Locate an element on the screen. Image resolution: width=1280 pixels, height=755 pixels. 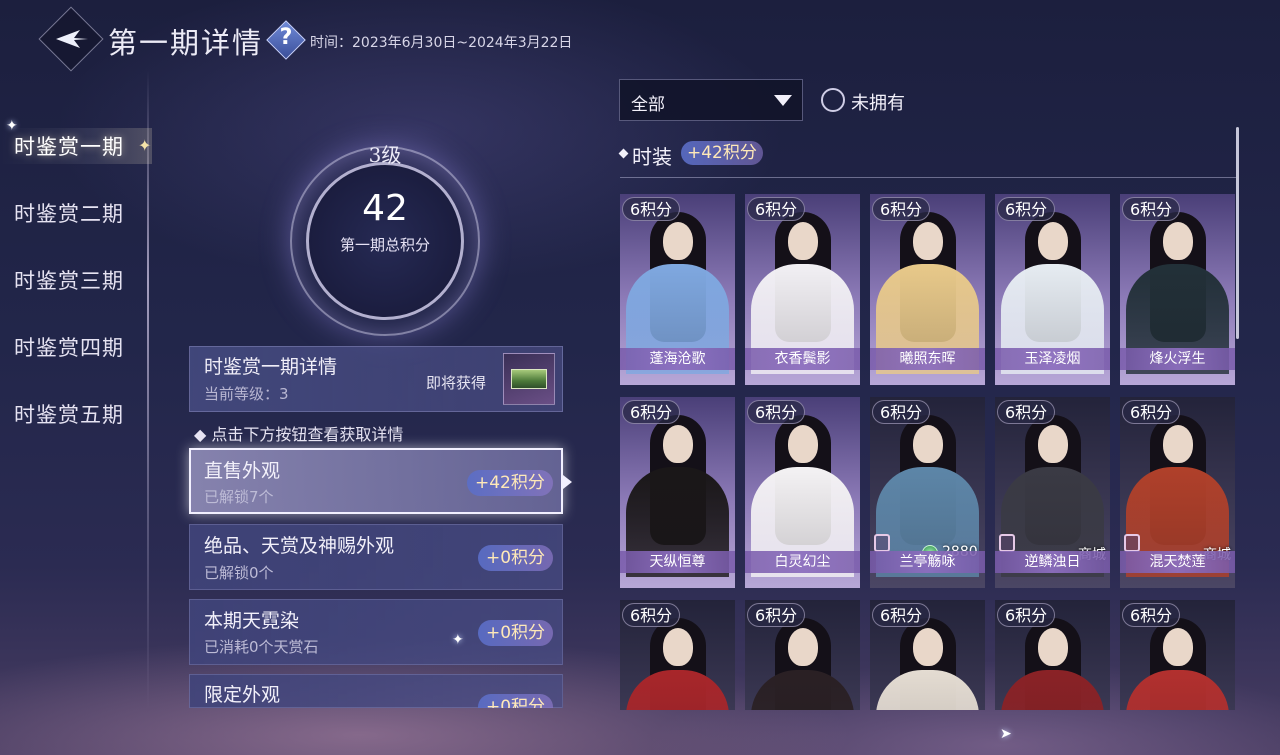
landscape-image-icon is located at coordinates (529, 379).